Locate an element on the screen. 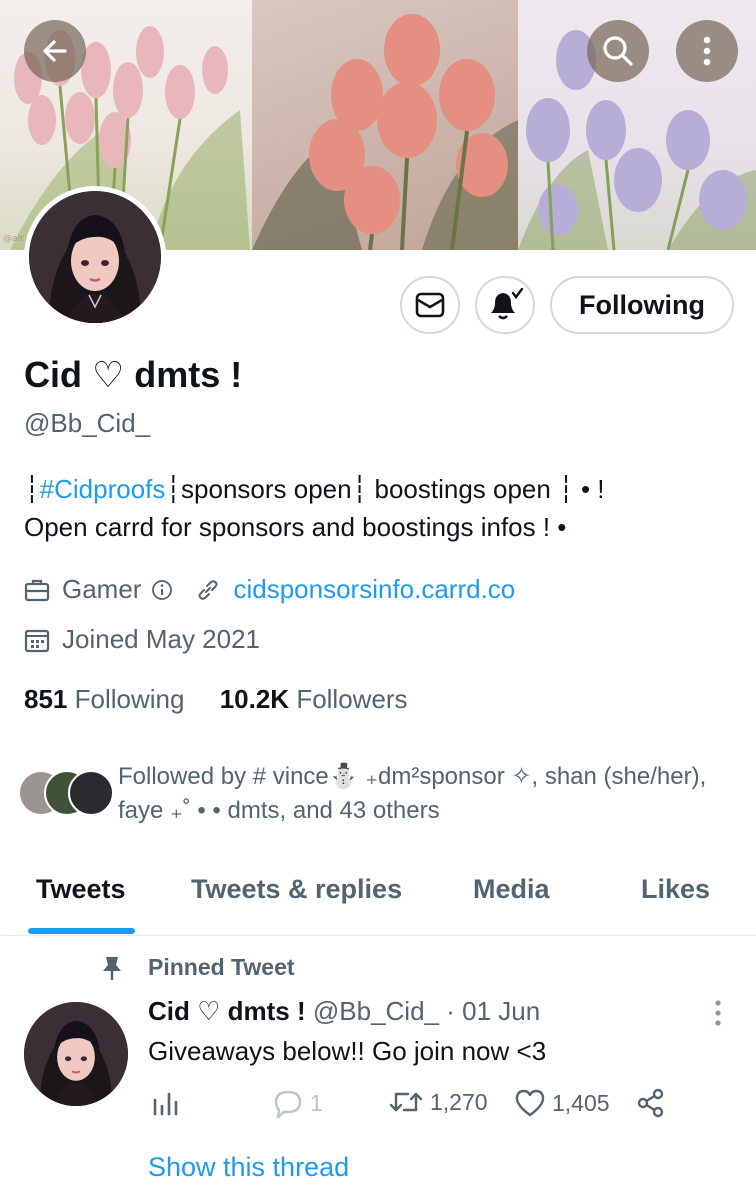 The height and width of the screenshot is (1200, 756). notifications-button is located at coordinates (505, 305).